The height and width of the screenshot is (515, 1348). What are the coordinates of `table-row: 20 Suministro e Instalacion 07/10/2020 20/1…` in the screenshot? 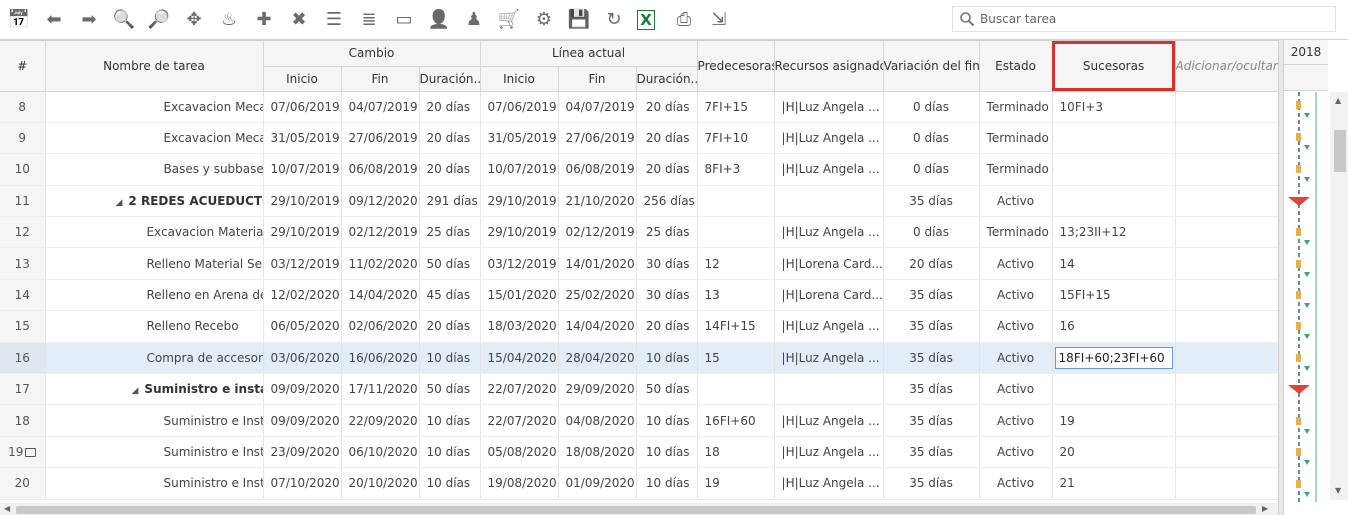 It's located at (639, 483).